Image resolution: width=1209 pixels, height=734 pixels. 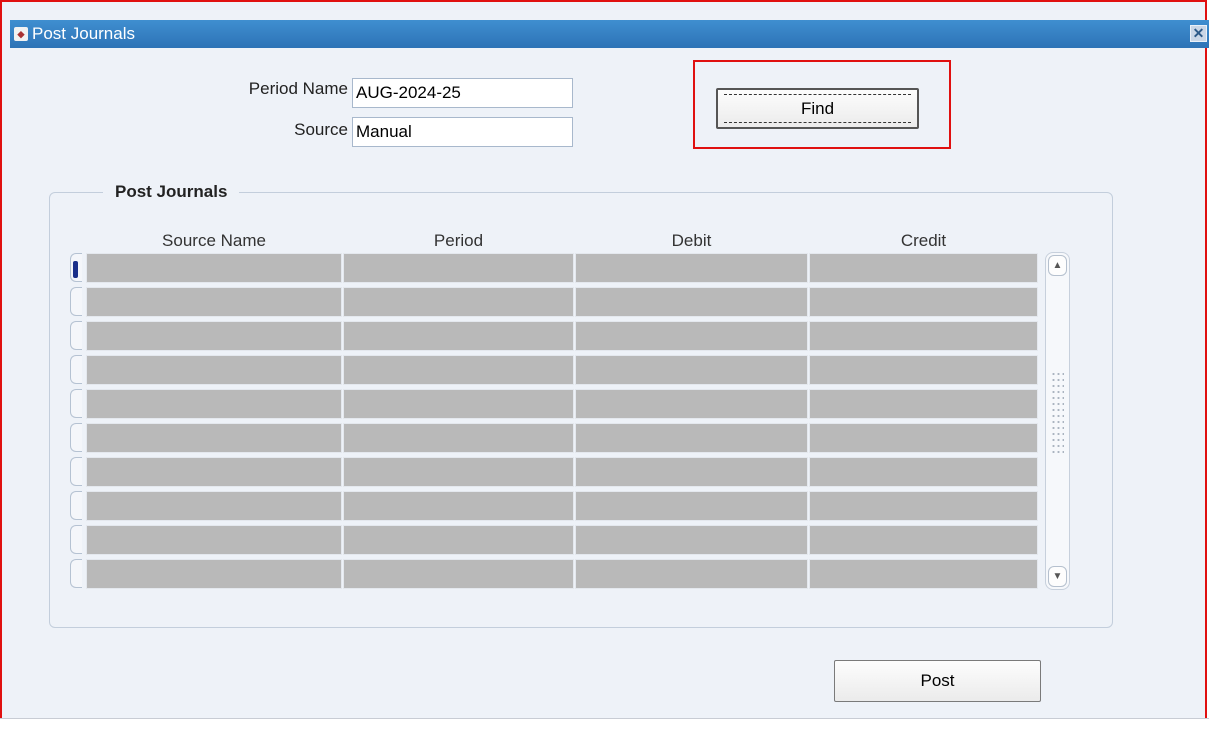 What do you see at coordinates (458, 240) in the screenshot?
I see `col-header-period: Period` at bounding box center [458, 240].